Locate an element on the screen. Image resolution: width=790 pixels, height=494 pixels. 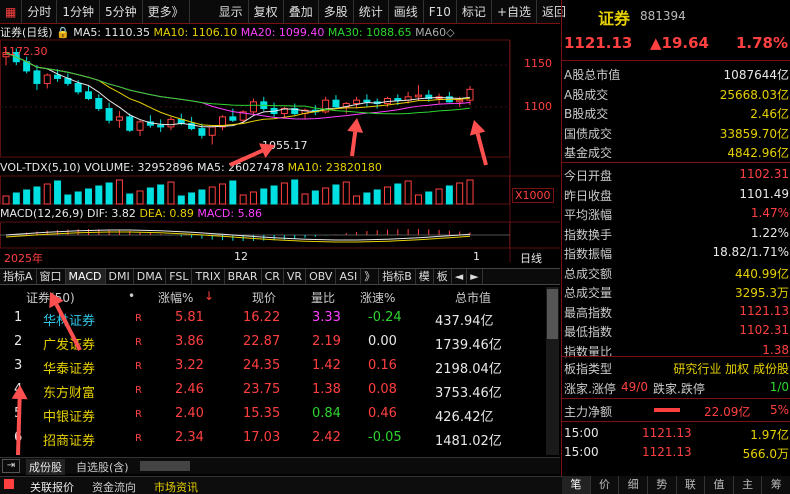
stat-row: 总成交量 3295.3万 is located at coordinates (676, 291).